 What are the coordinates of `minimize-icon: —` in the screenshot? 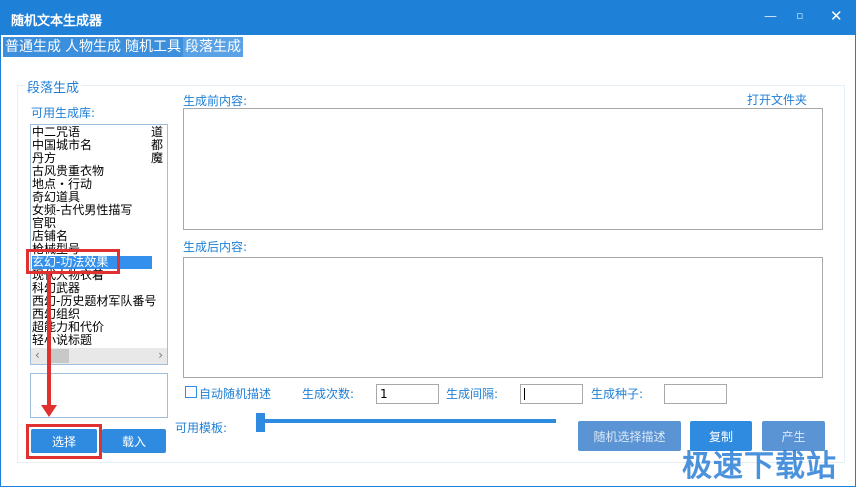 It's located at (770, 16).